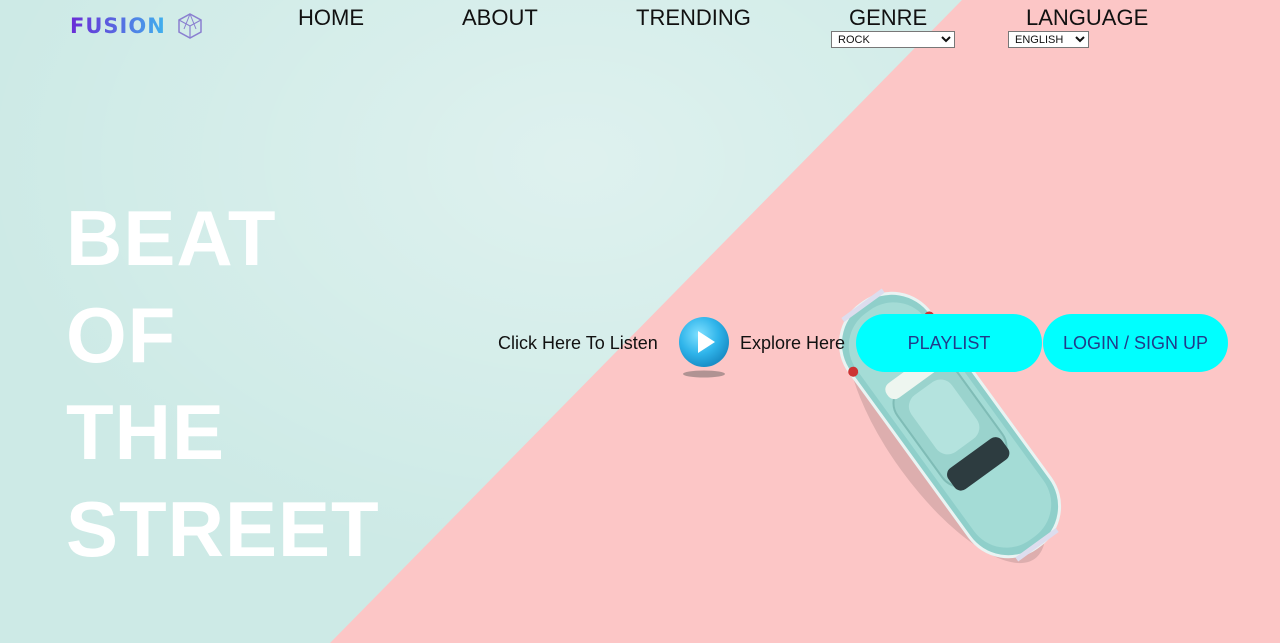 This screenshot has width=1280, height=643. I want to click on hero-title: BEAT OF THE STREET, so click(223, 384).